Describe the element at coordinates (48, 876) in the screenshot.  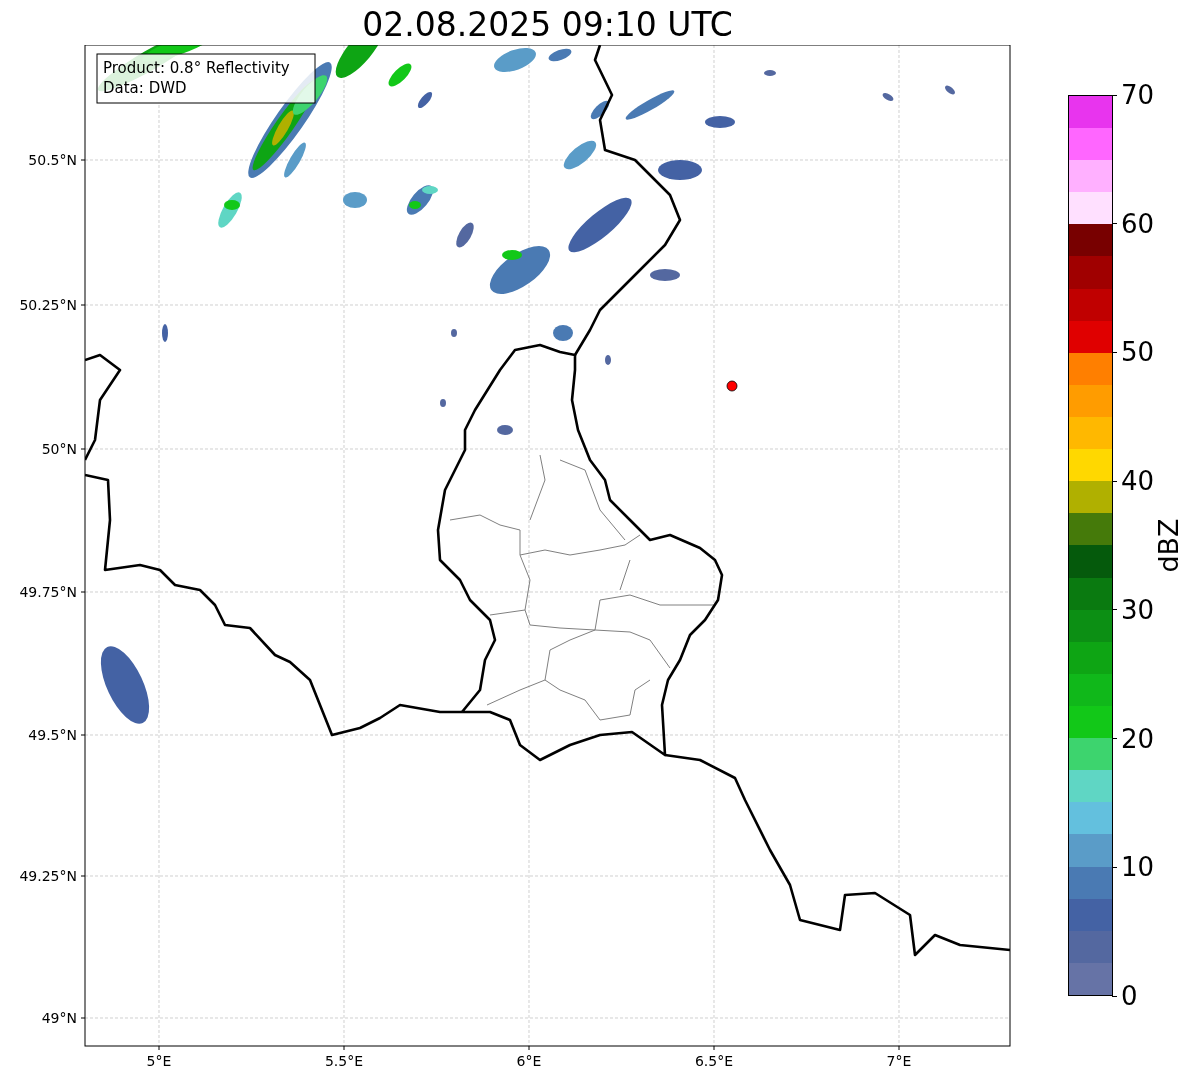
I see `latitude-label: 49.25°N` at that location.